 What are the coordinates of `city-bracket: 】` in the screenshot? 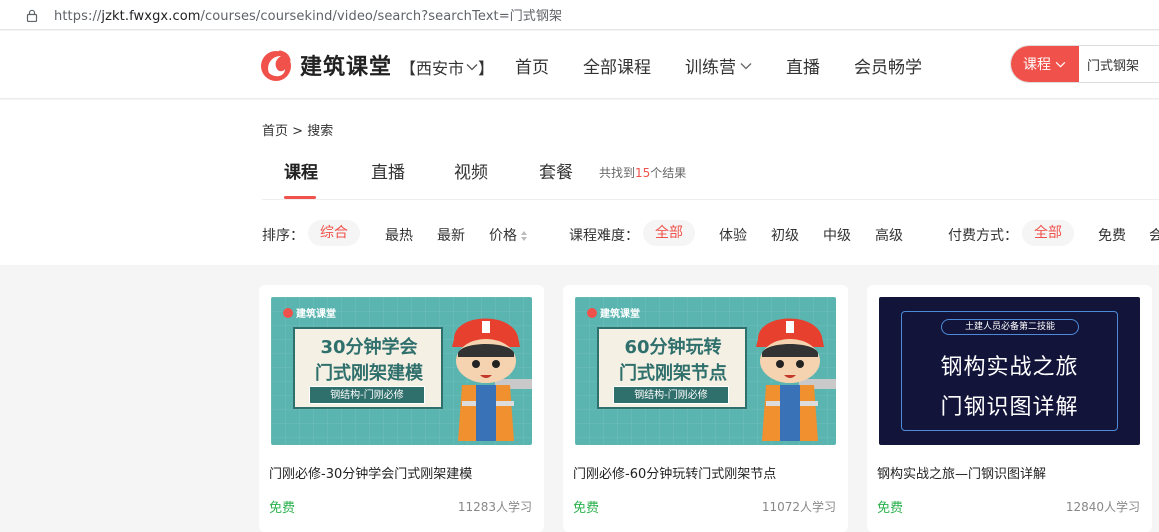 It's located at (486, 68).